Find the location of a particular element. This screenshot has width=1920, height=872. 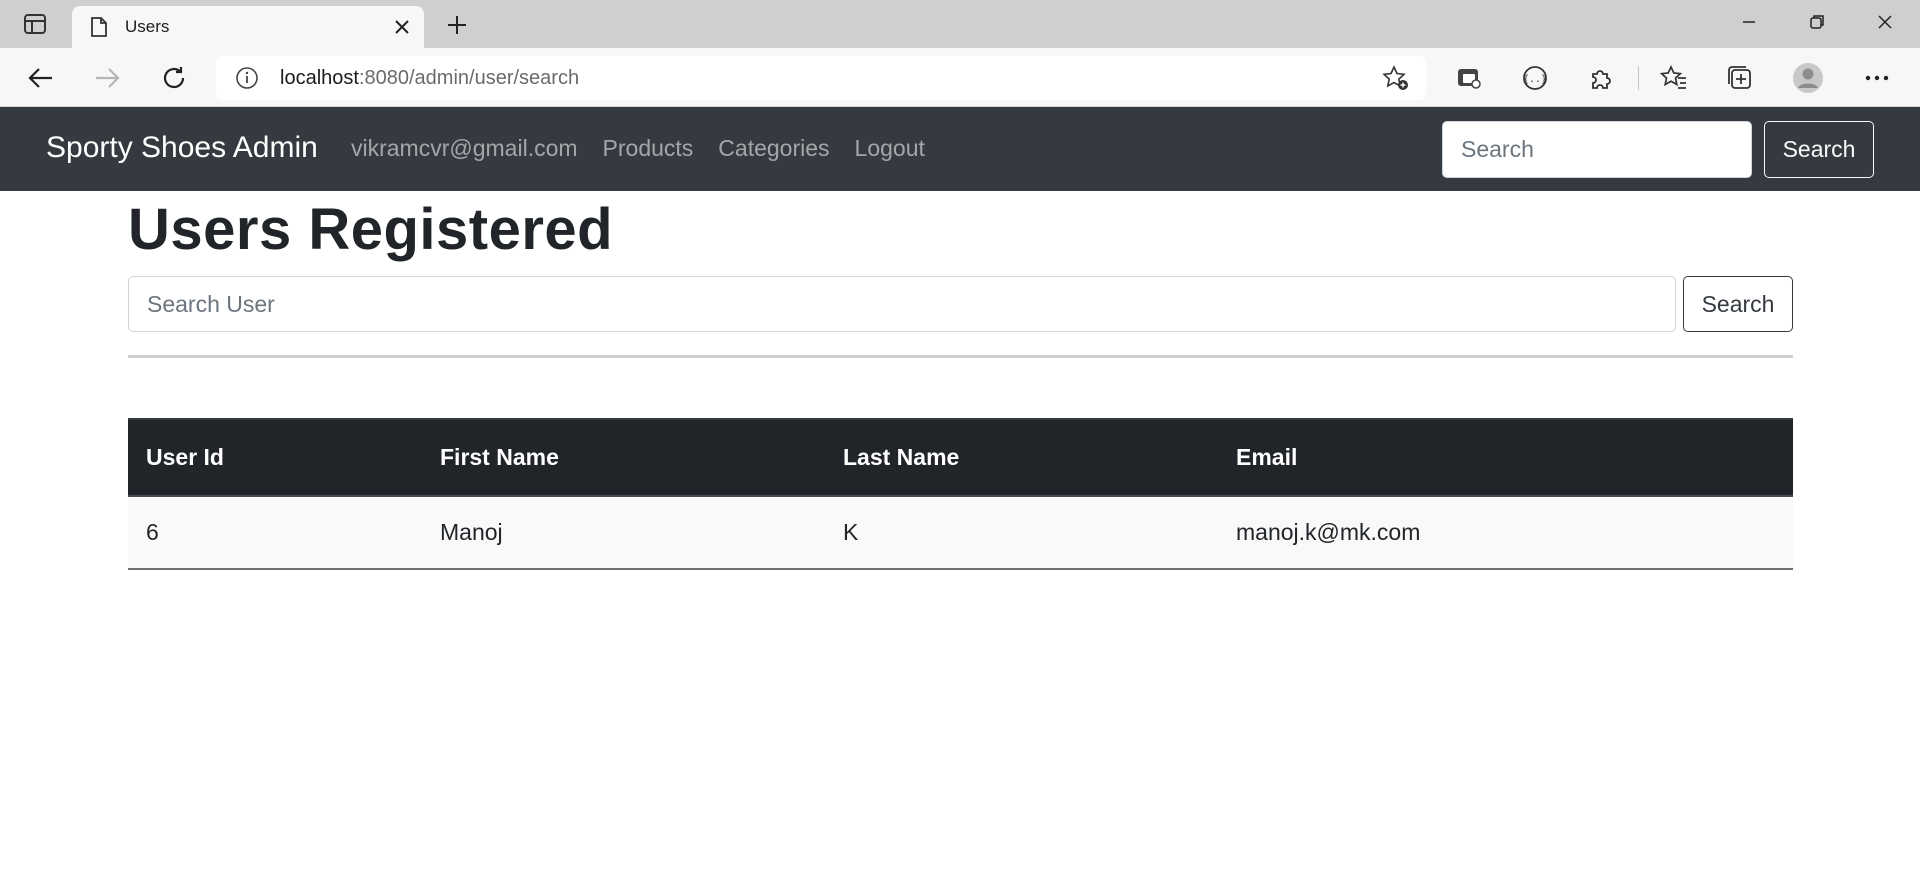

favorites-icon is located at coordinates (1674, 78).